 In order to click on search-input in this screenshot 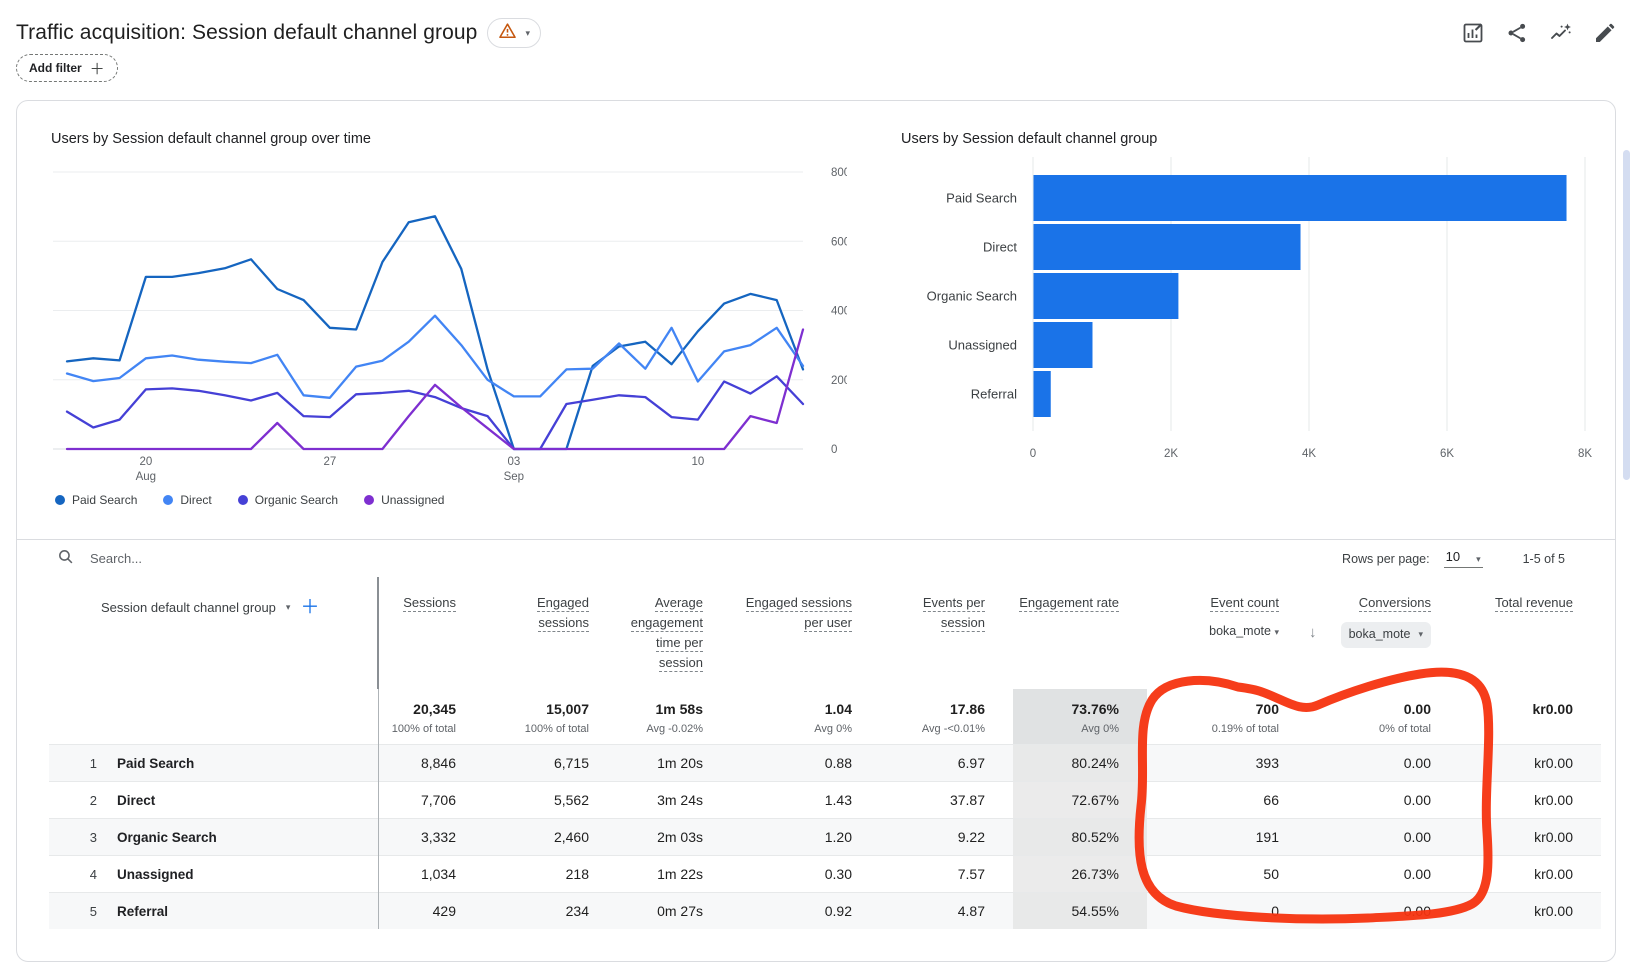, I will do `click(240, 558)`.